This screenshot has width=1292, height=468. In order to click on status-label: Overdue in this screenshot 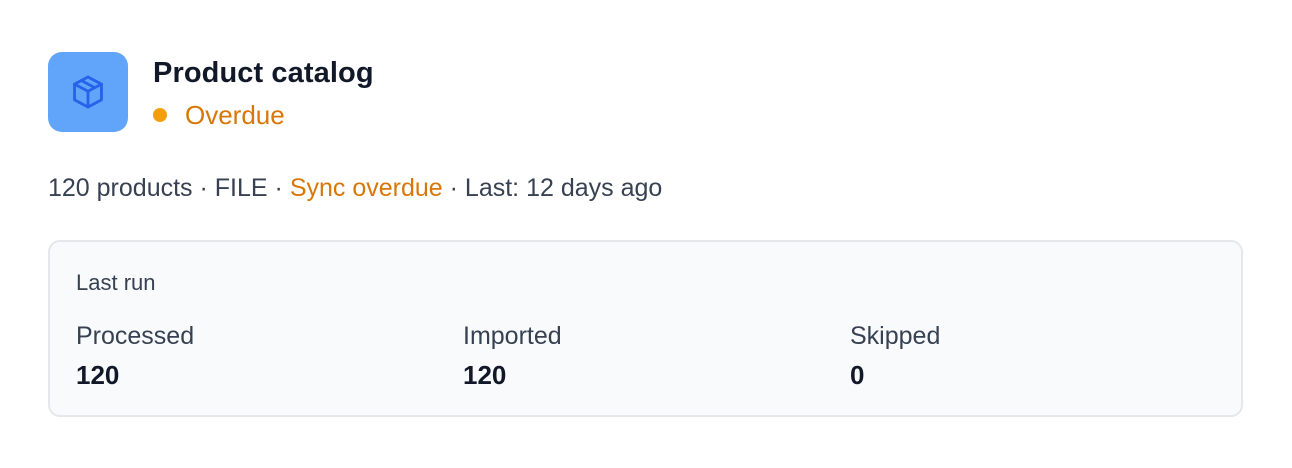, I will do `click(235, 115)`.